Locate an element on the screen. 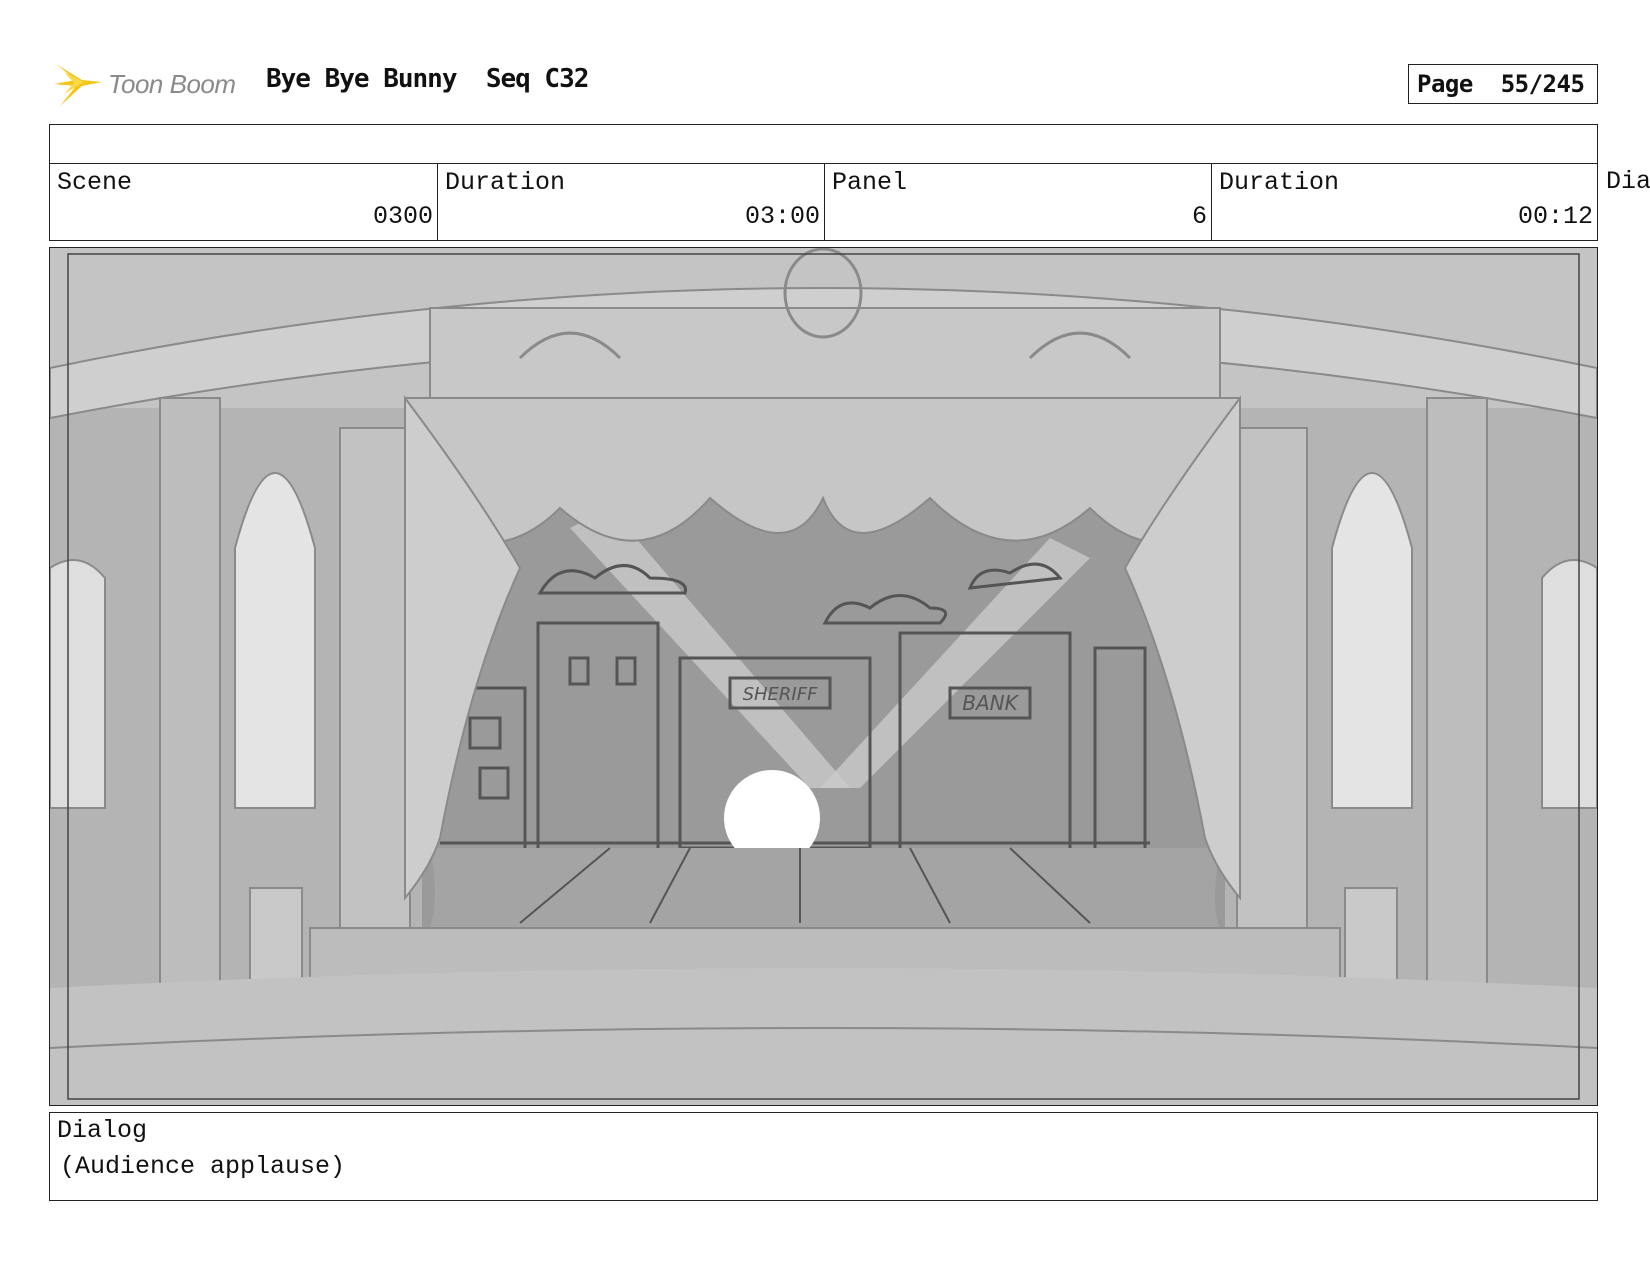 This screenshot has height=1275, width=1650. scene-label: Scene is located at coordinates (95, 182).